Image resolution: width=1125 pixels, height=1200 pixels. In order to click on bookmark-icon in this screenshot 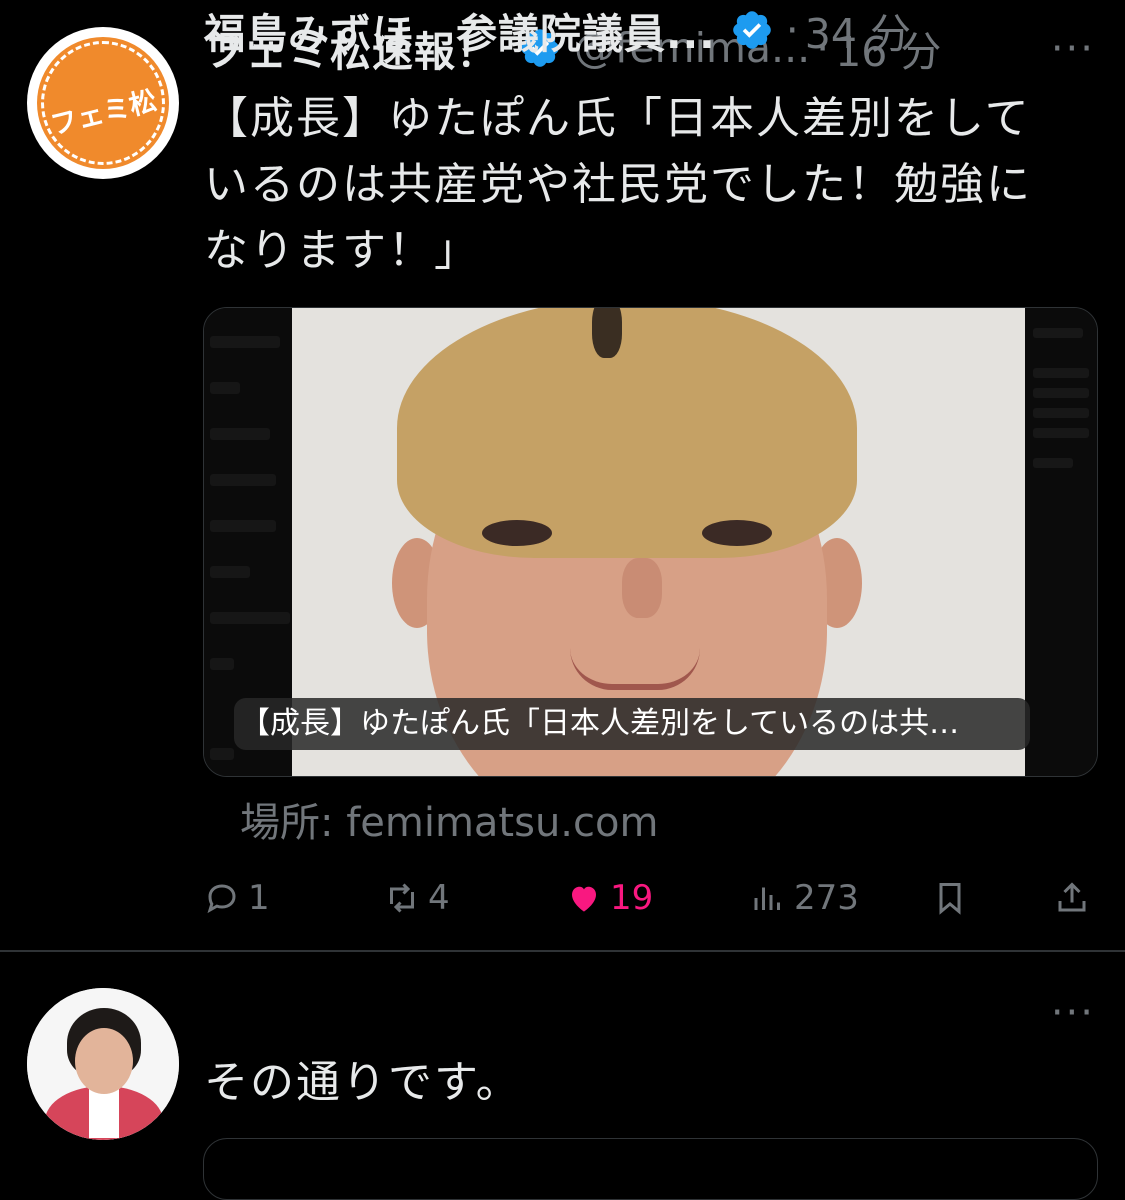, I will do `click(950, 899)`.